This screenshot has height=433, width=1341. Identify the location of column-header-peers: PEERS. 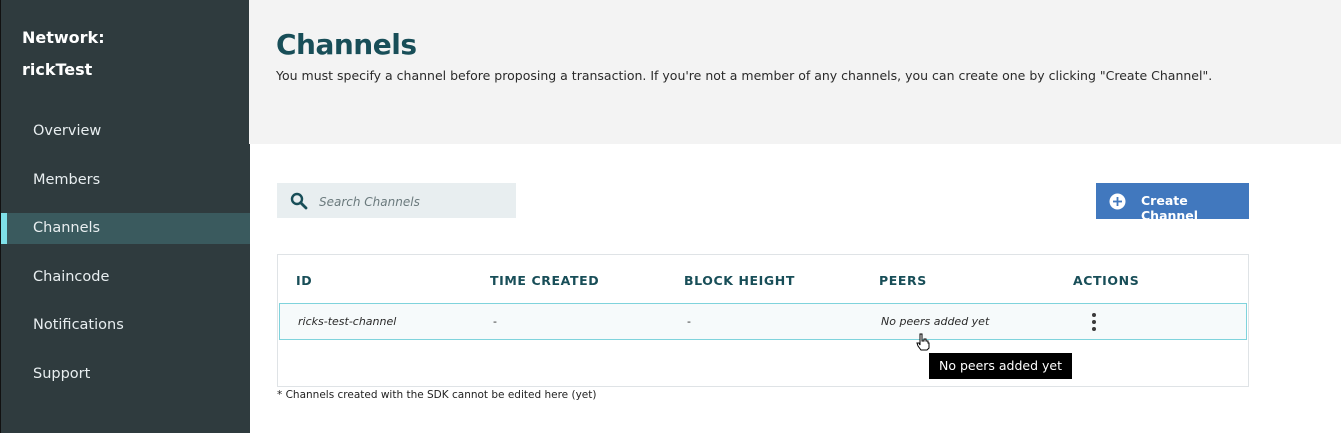
(903, 280).